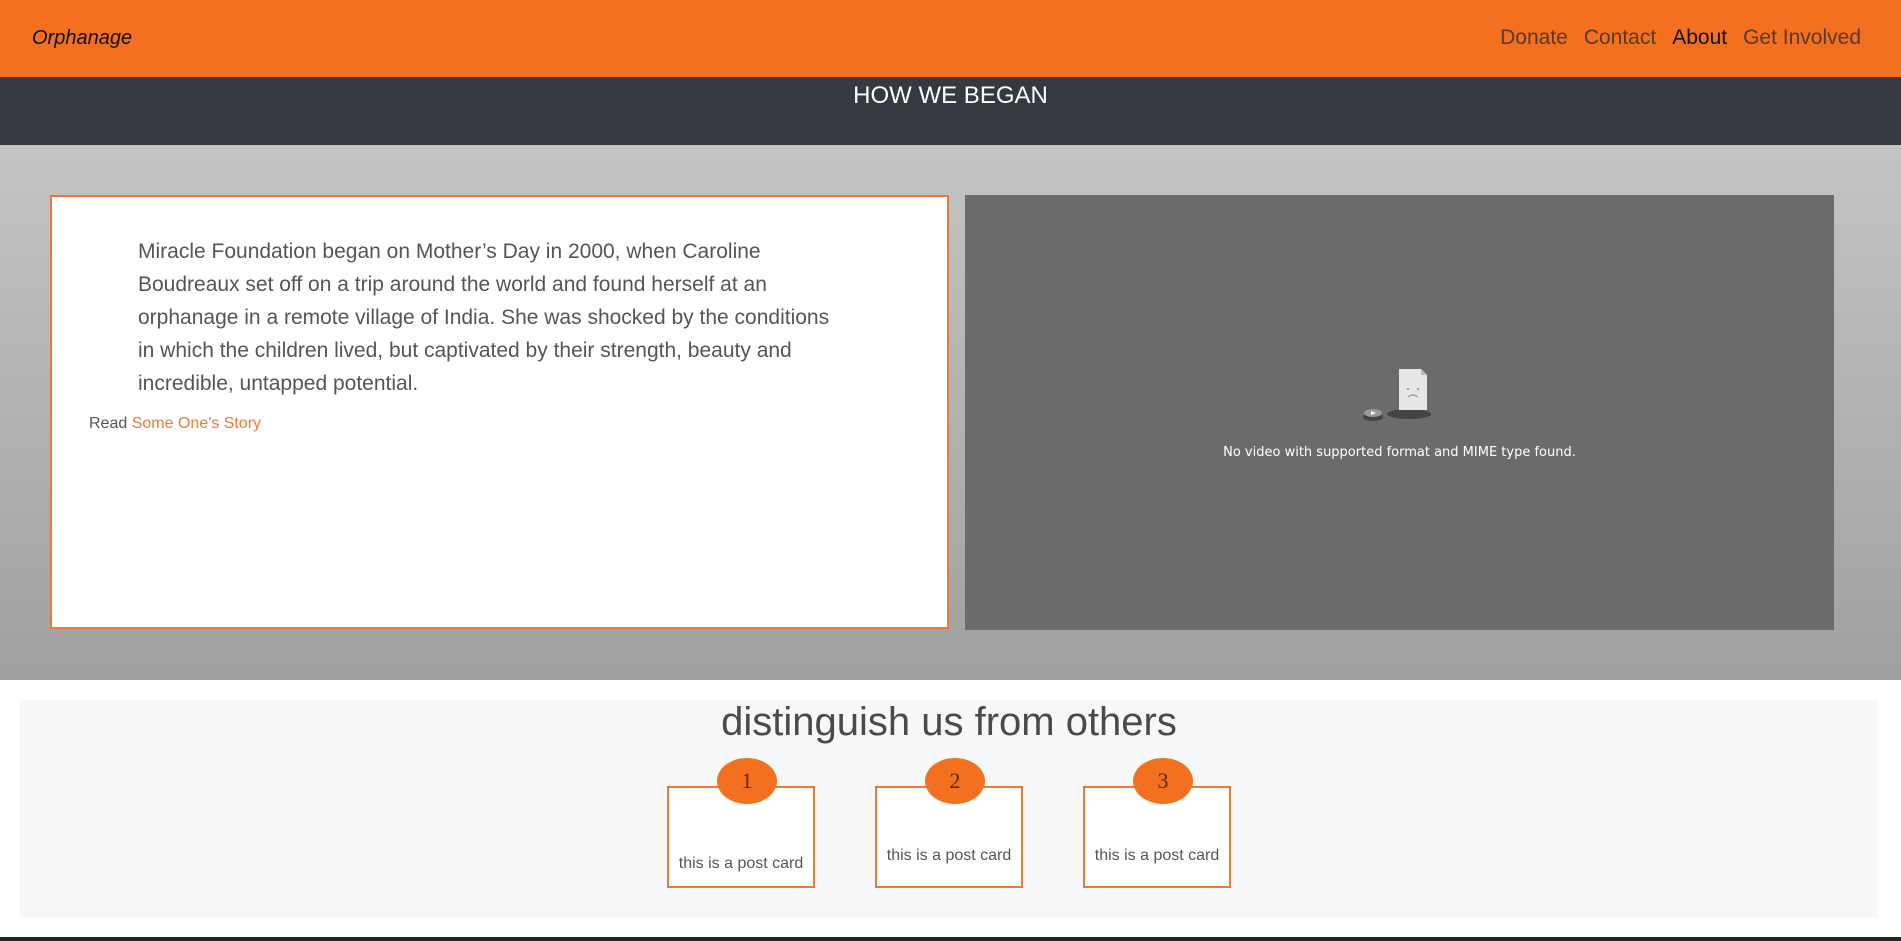 This screenshot has height=941, width=1901. Describe the element at coordinates (82, 38) in the screenshot. I see `brand-logo-link: Orphanage` at that location.